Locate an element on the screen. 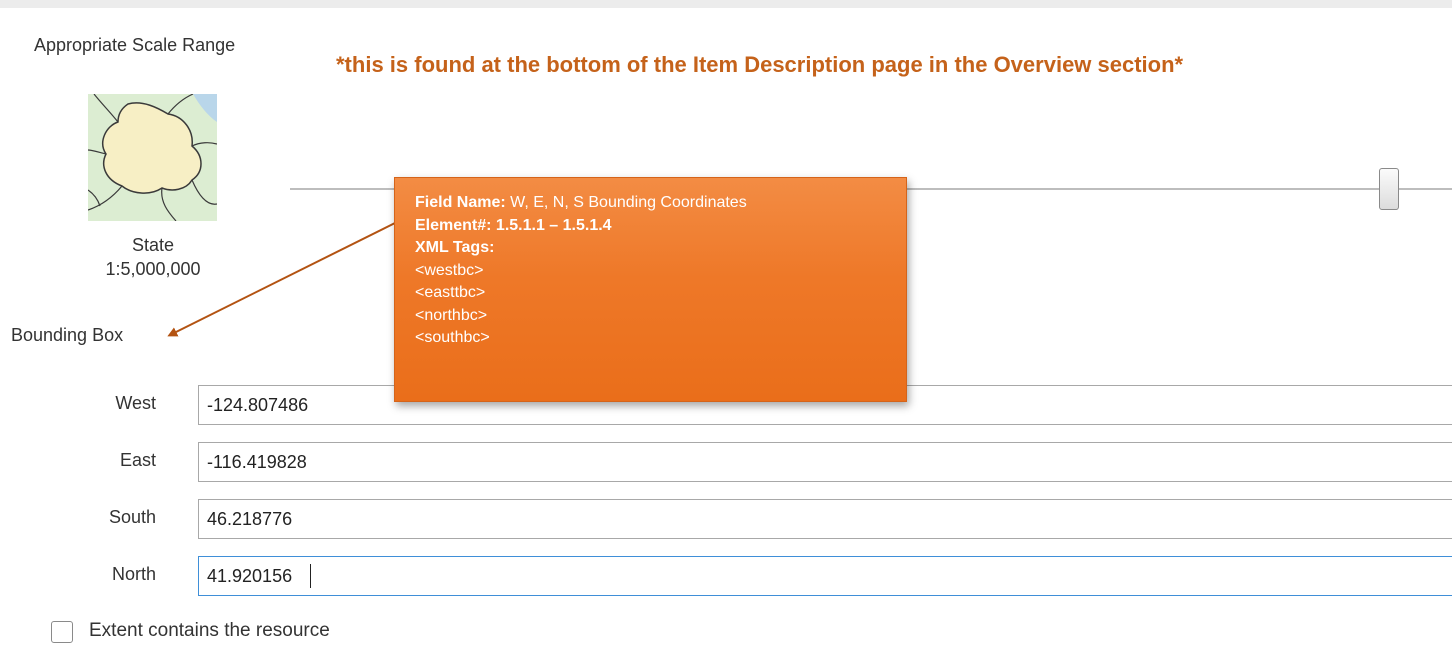  north-label: North is located at coordinates (133, 574).